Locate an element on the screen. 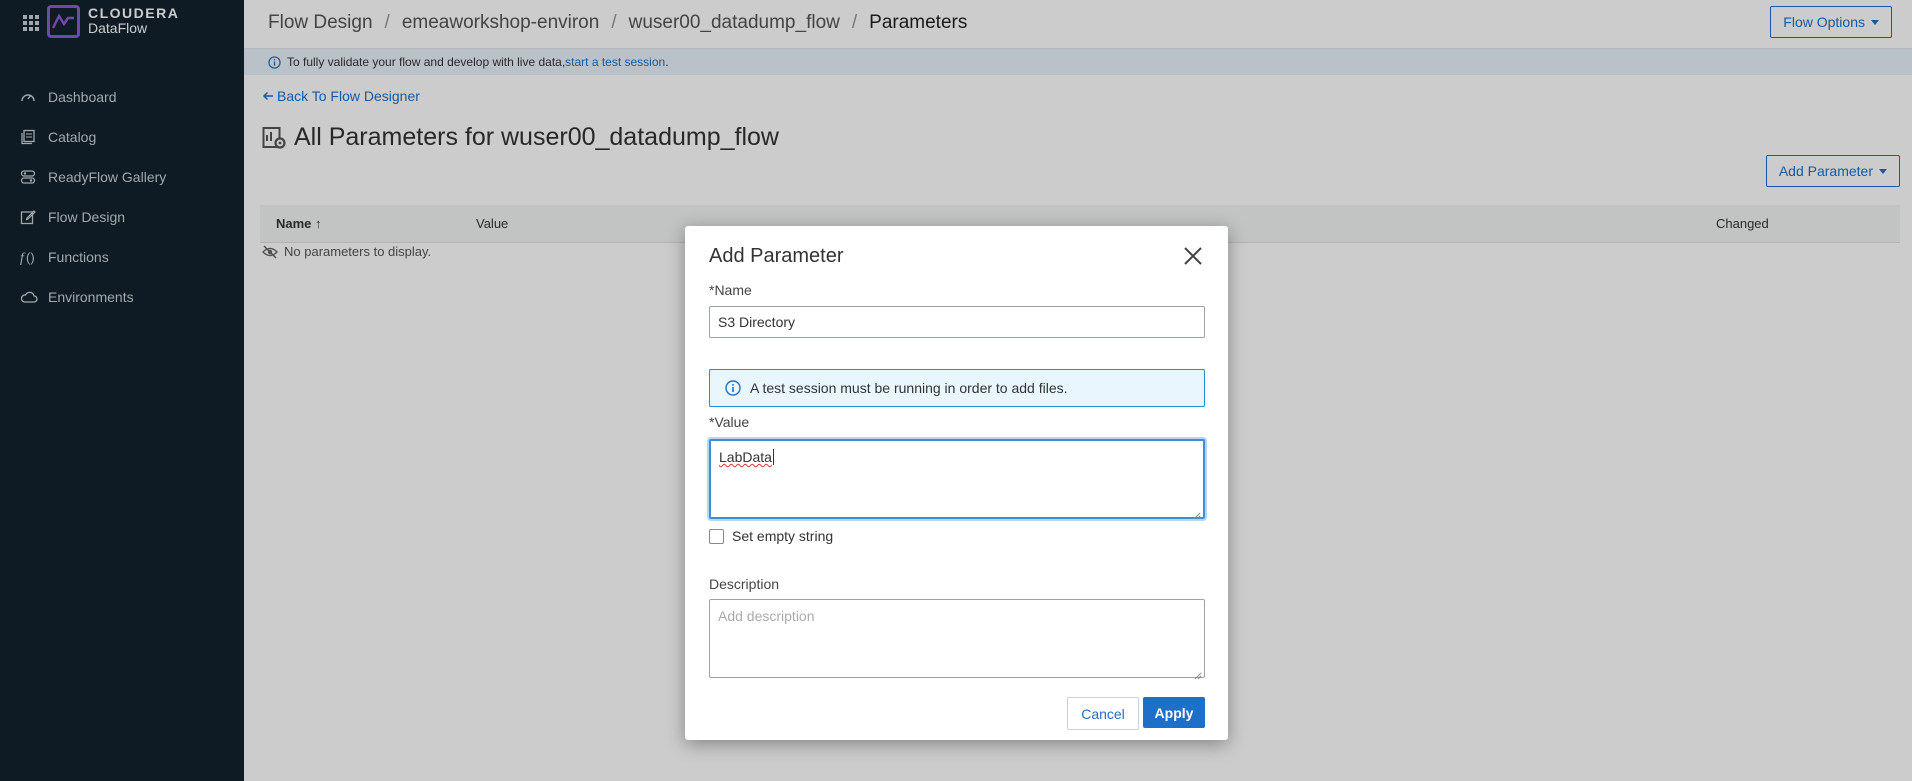  set-empty-string-label: Set empty string is located at coordinates (783, 536).